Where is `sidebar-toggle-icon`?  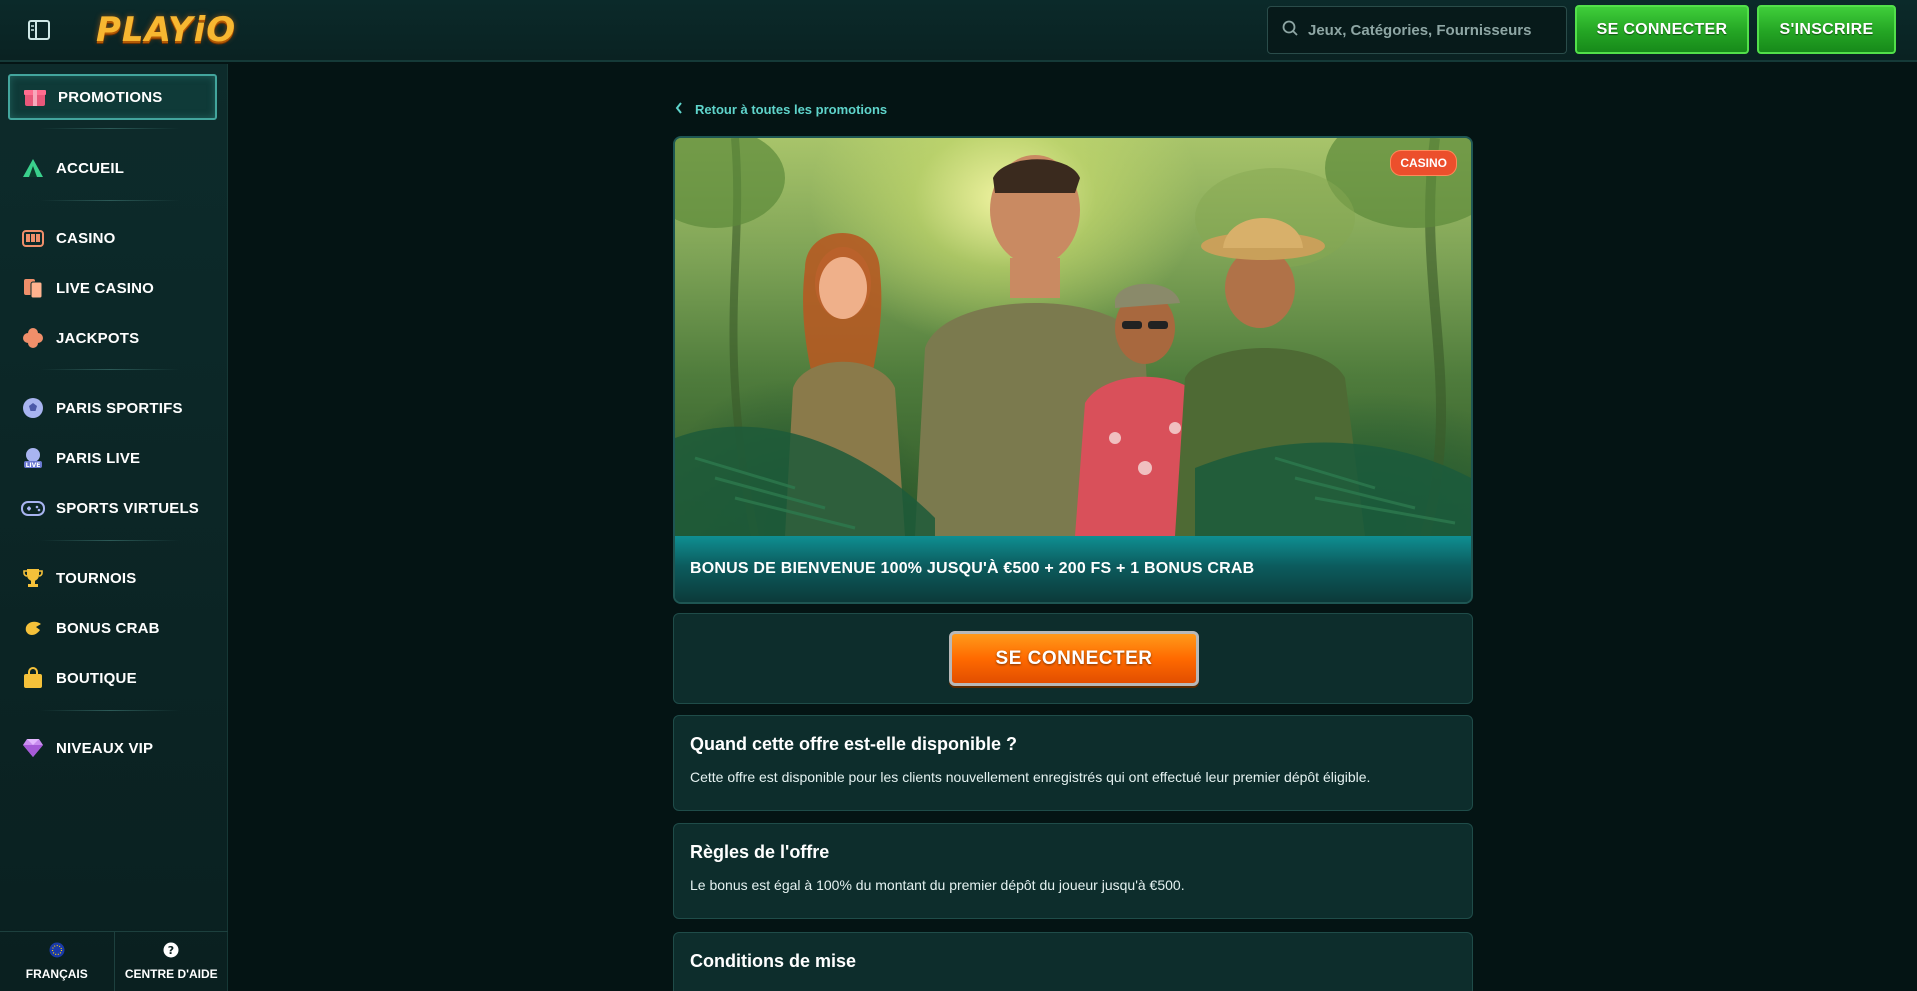
sidebar-toggle-icon is located at coordinates (39, 30).